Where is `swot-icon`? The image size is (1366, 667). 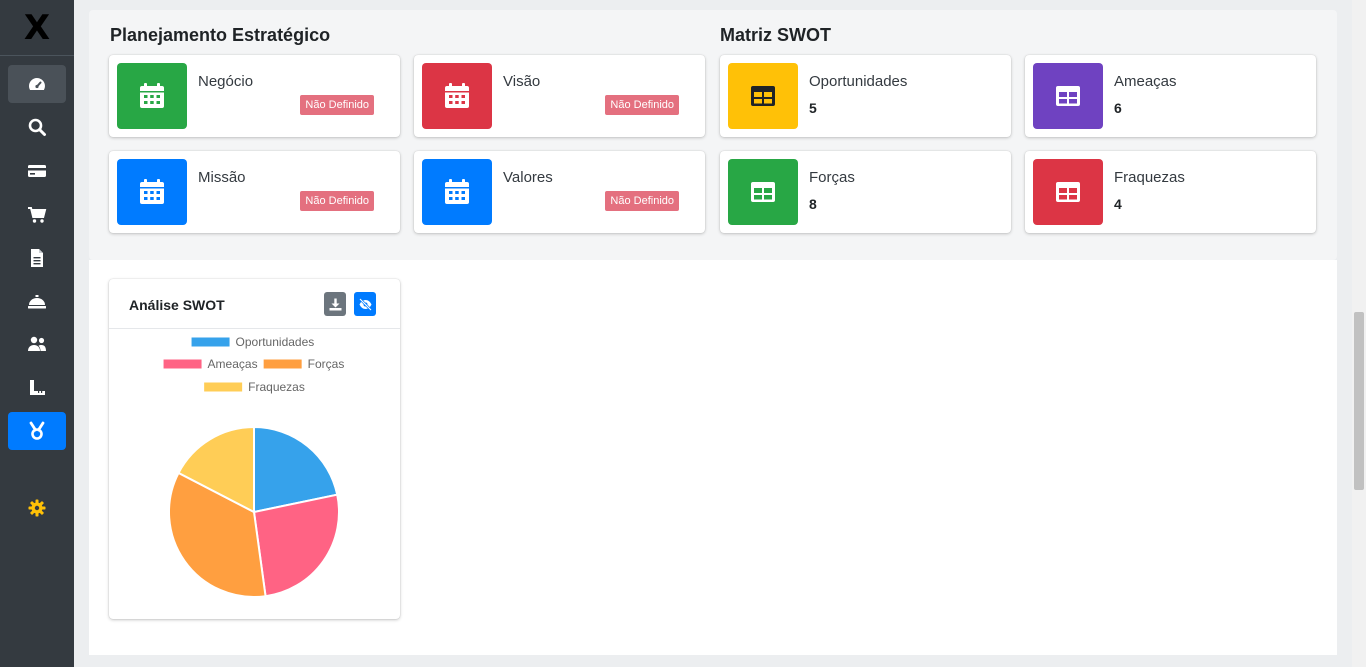
swot-icon is located at coordinates (37, 430).